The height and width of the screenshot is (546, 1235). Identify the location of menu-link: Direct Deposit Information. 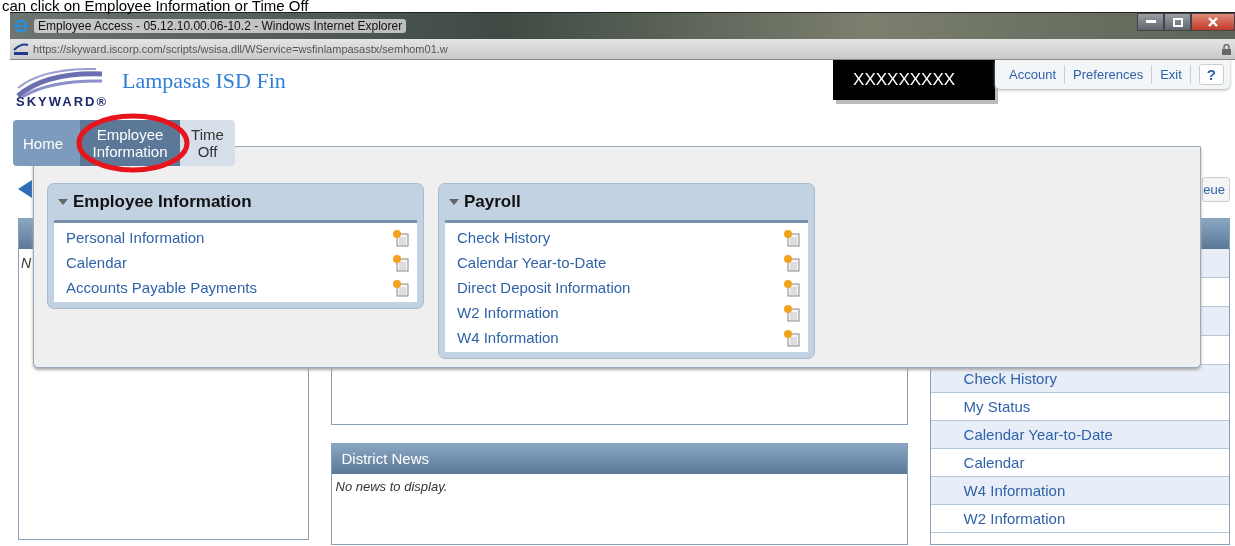
(544, 287).